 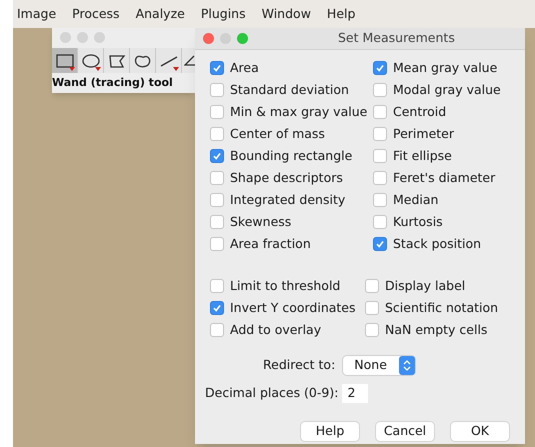 What do you see at coordinates (418, 221) in the screenshot?
I see `checkbox-label: Kurtosis` at bounding box center [418, 221].